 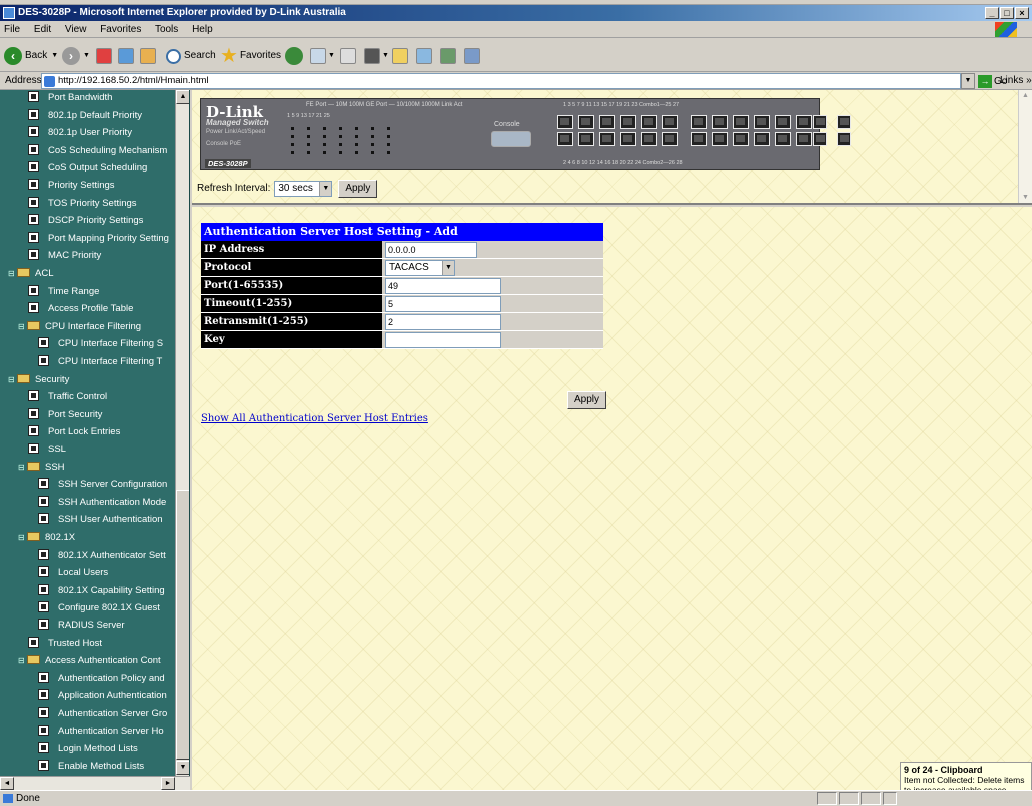 I want to click on sidebar-item: ⊟ 802.1X, so click(x=46, y=537).